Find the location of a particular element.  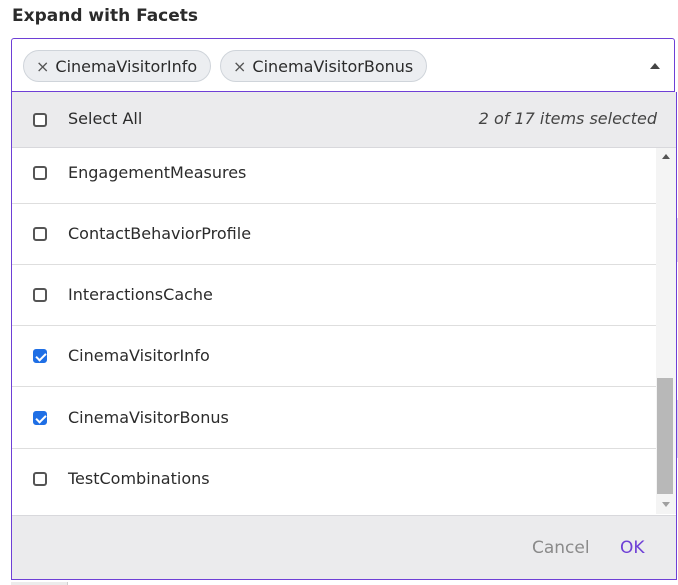

scroll-up-arrow-icon is located at coordinates (666, 156).